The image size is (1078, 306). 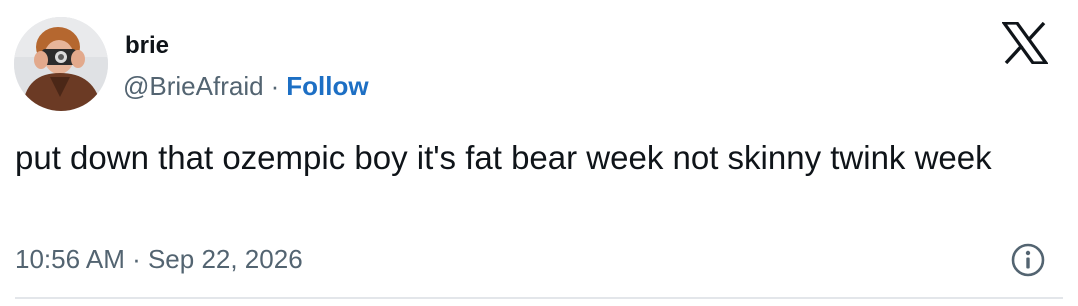 I want to click on display-name: brie, so click(x=147, y=46).